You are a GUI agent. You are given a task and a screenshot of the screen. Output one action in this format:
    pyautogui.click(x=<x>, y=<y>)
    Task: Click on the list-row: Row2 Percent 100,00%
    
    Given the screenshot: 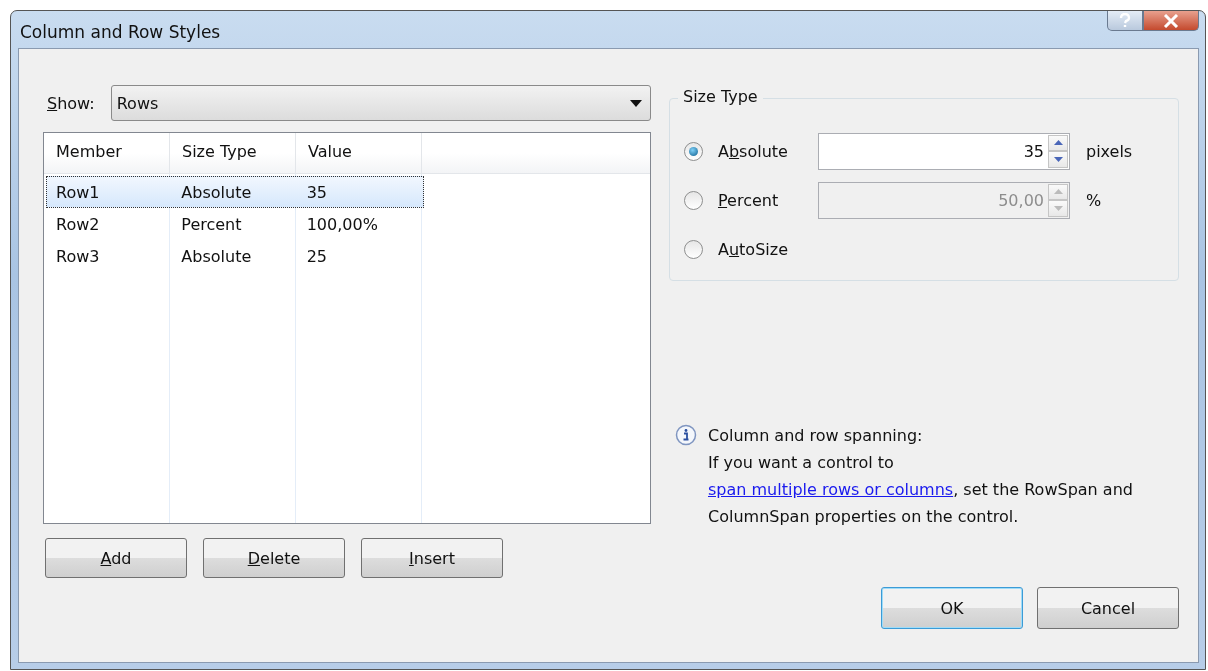 What is the action you would take?
    pyautogui.click(x=235, y=224)
    